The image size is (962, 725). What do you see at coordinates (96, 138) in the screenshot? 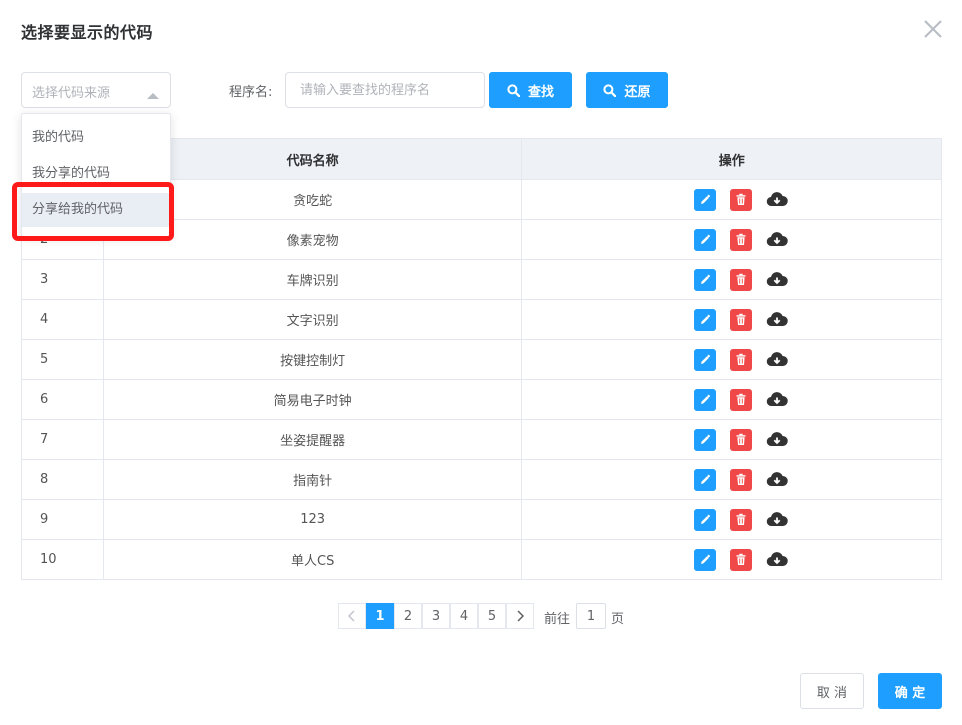
I see `dropdown-option-my-code: 我的代码` at bounding box center [96, 138].